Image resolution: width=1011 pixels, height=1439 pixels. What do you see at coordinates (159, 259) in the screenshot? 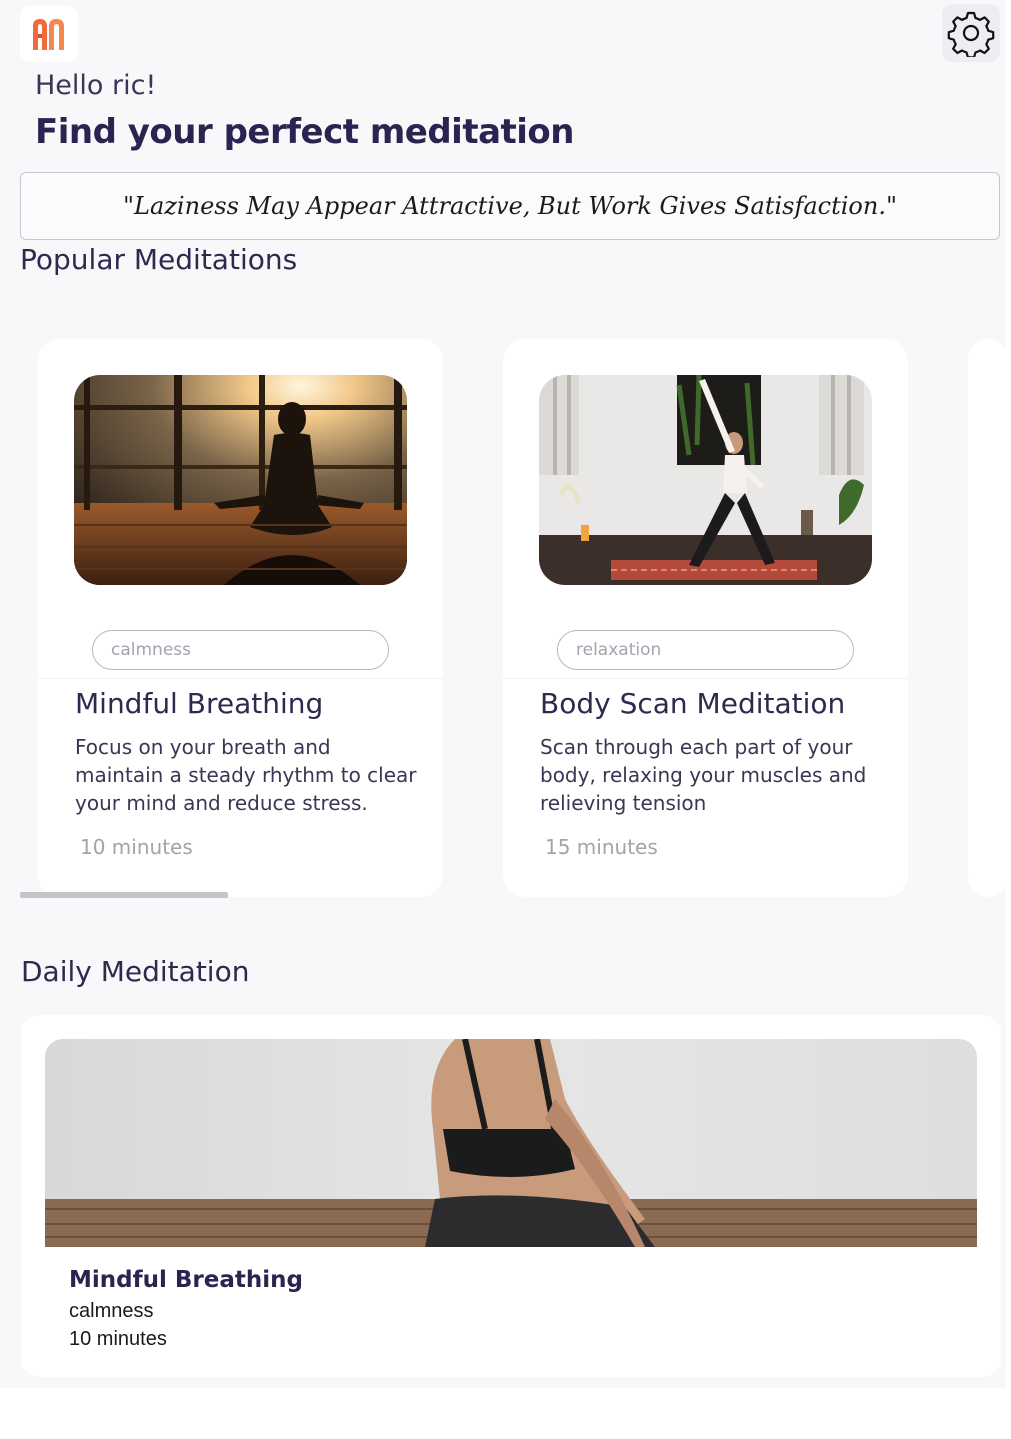
I see `popular-section-title: Popular Meditations` at bounding box center [159, 259].